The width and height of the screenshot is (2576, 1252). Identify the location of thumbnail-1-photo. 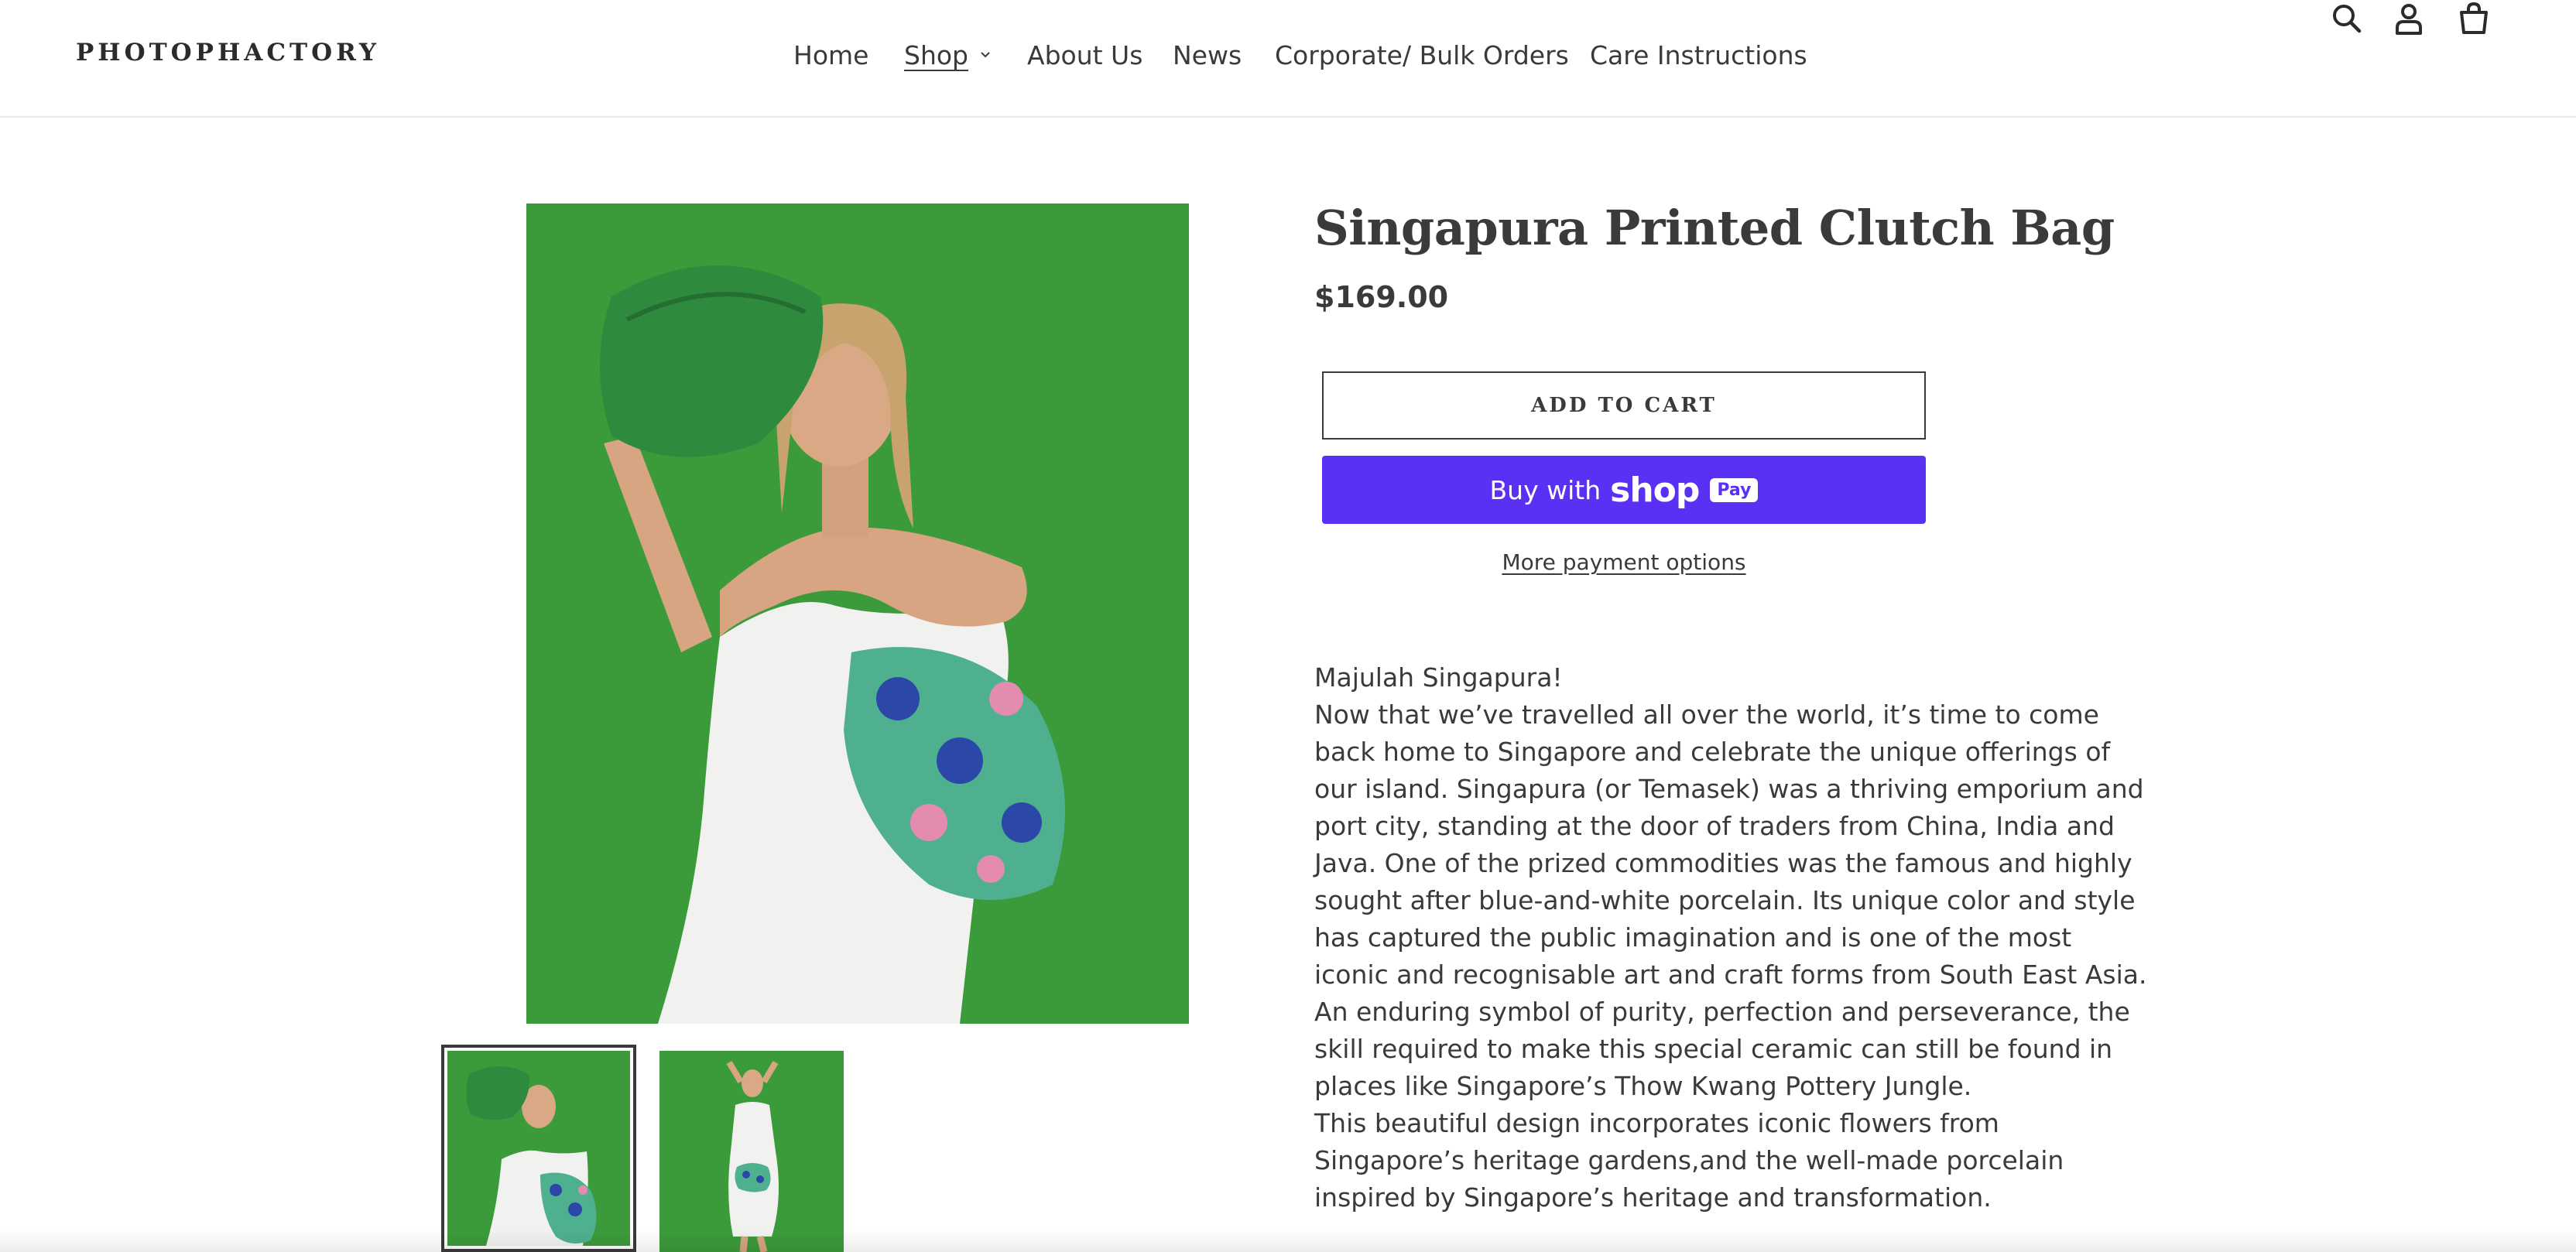
(538, 1148).